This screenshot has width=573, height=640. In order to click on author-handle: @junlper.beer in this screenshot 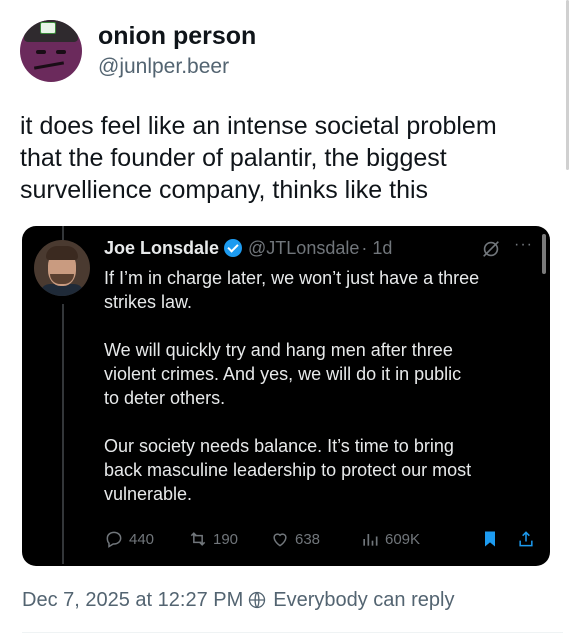, I will do `click(177, 67)`.